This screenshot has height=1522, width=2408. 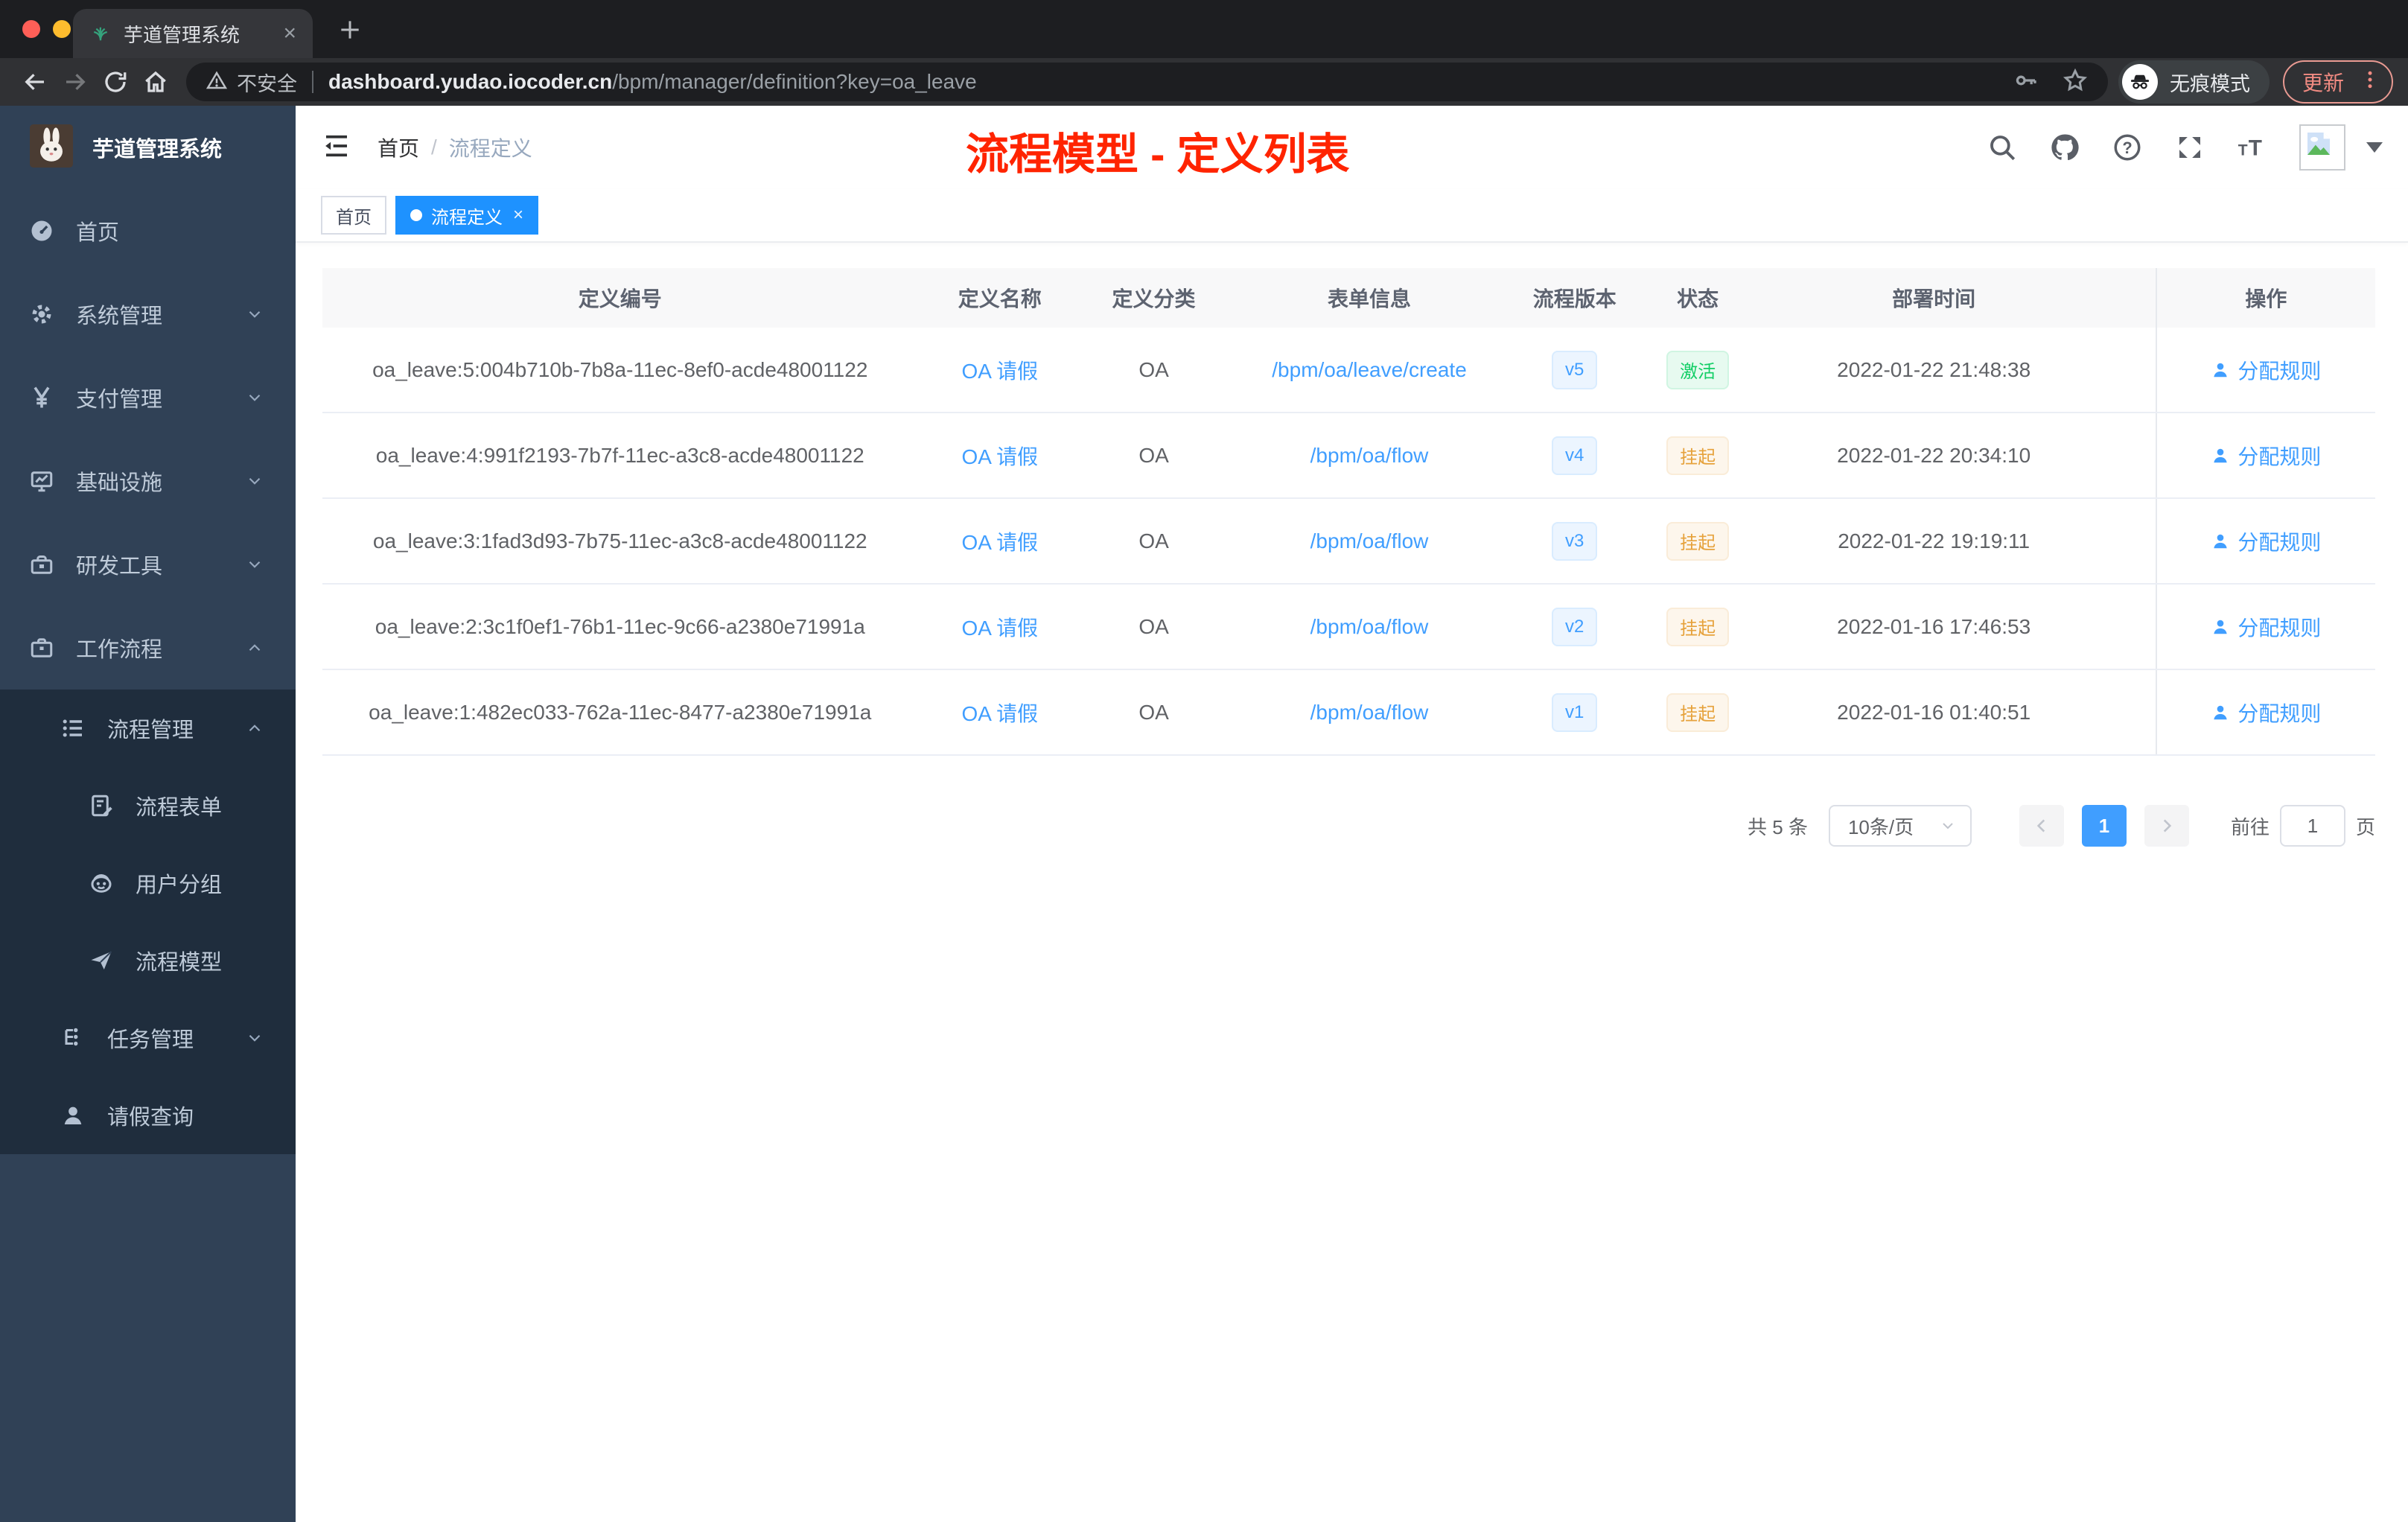 What do you see at coordinates (1934, 712) in the screenshot?
I see `cell-deploy-time: 2022-01-16 01:40:51` at bounding box center [1934, 712].